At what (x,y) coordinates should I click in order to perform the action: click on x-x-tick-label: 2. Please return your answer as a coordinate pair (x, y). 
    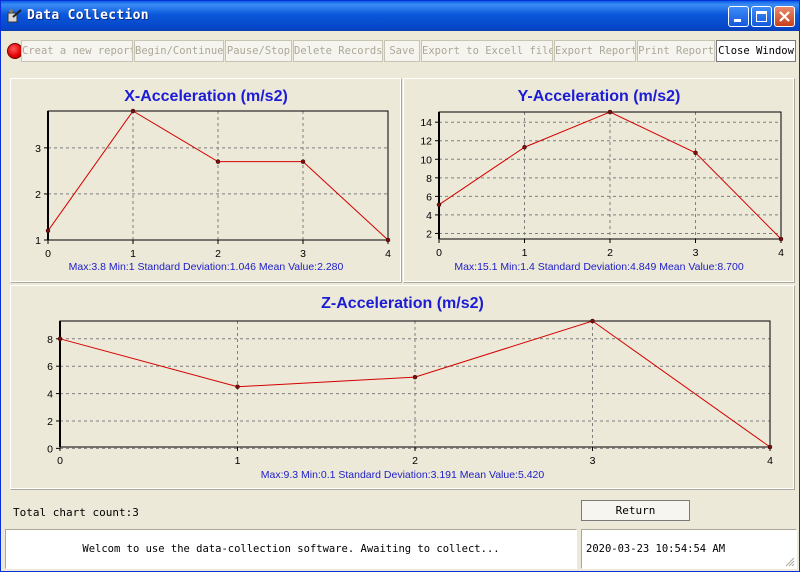
    Looking at the image, I should click on (218, 254).